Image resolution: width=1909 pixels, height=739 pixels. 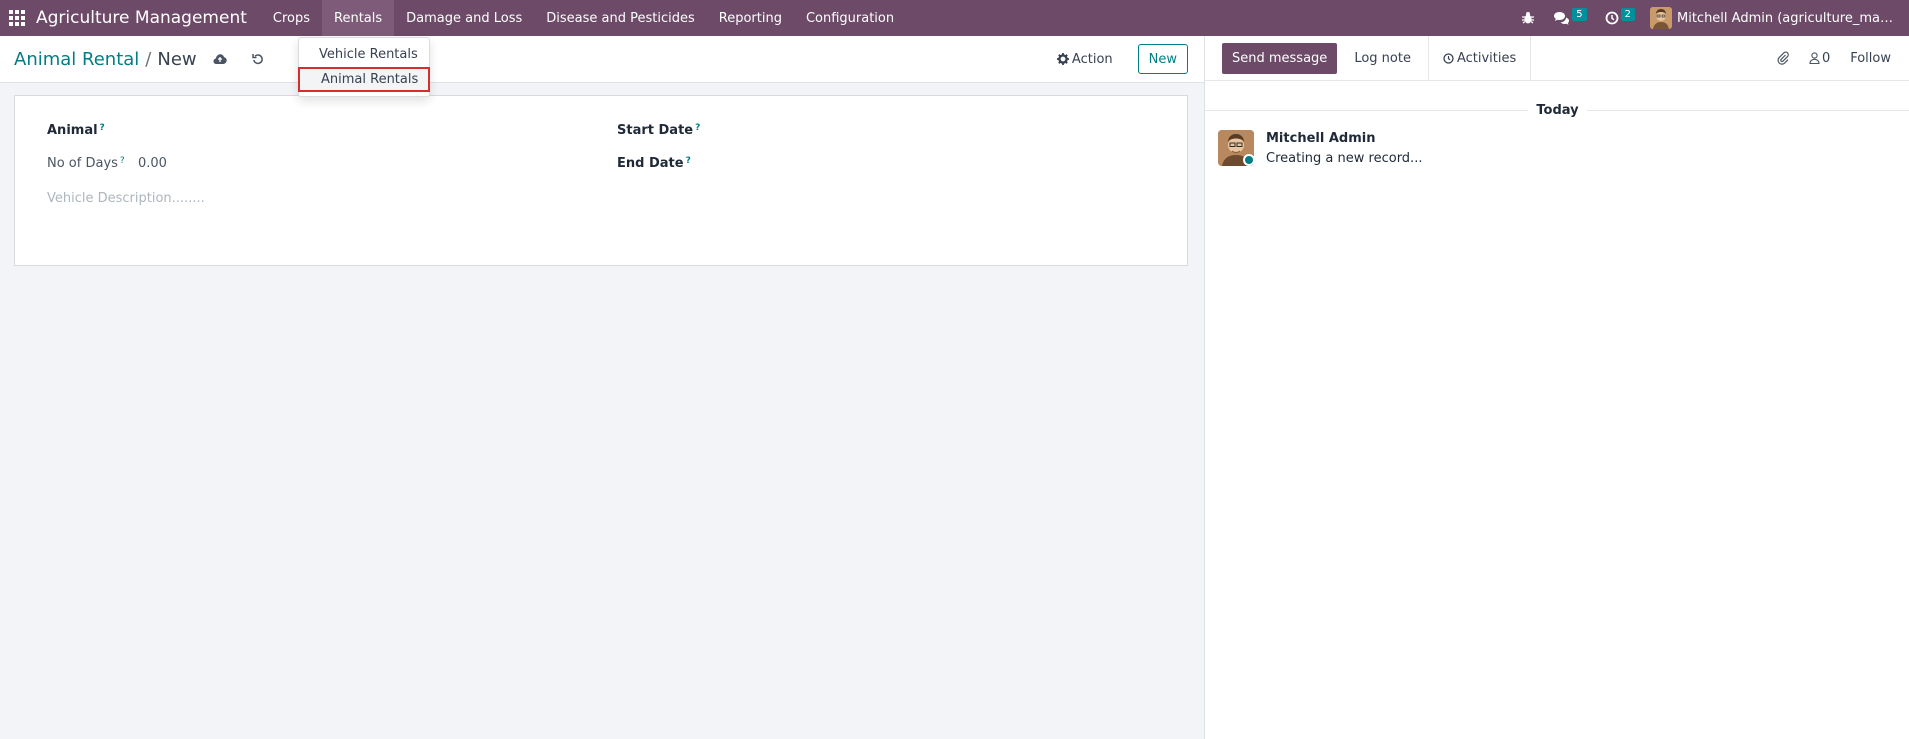 What do you see at coordinates (697, 128) in the screenshot?
I see `start-date-help-icon: ?` at bounding box center [697, 128].